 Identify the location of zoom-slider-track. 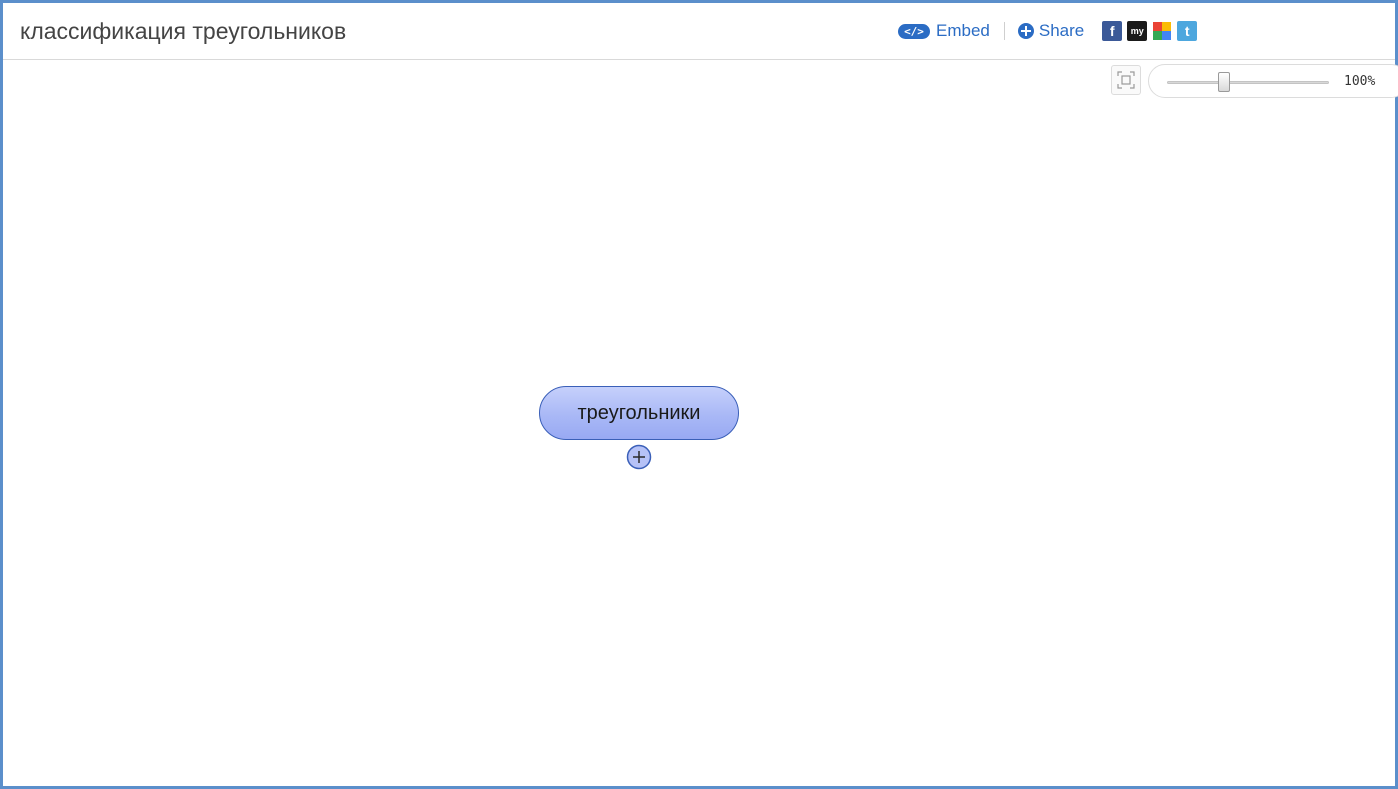
(1248, 82).